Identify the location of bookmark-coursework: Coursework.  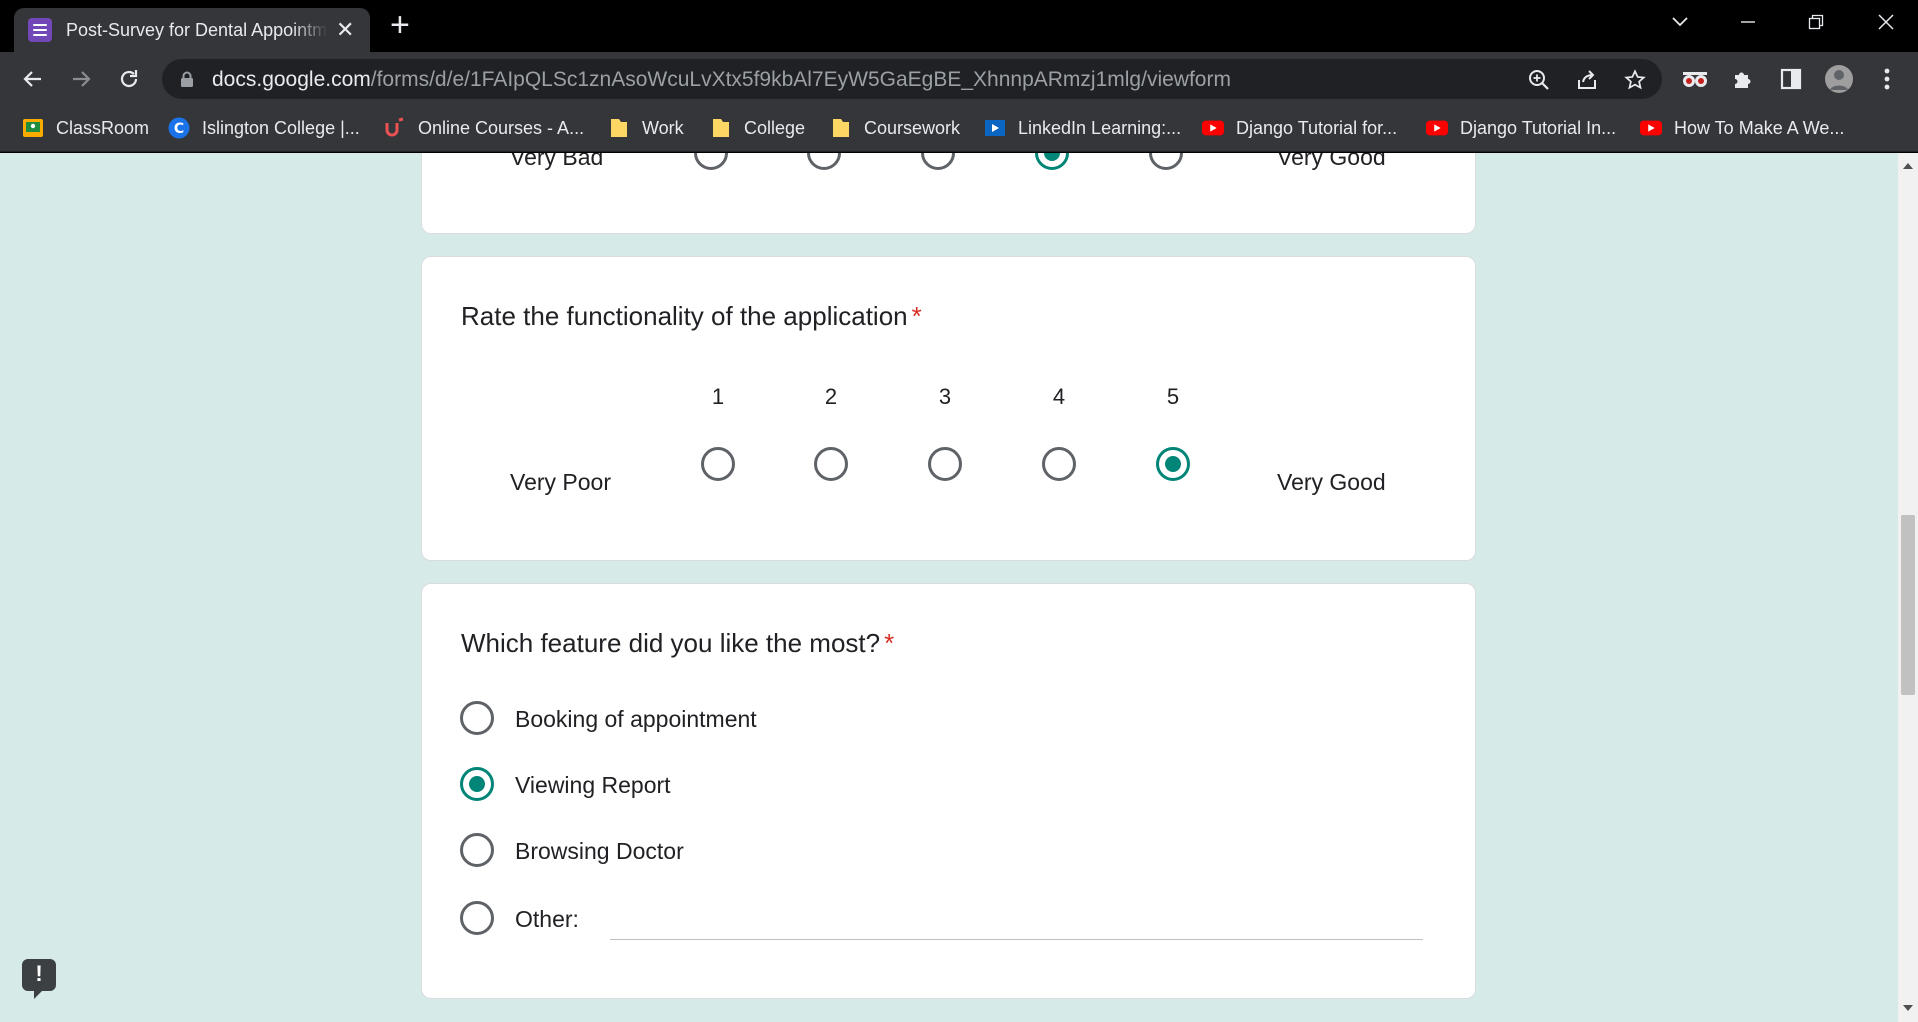
(895, 128).